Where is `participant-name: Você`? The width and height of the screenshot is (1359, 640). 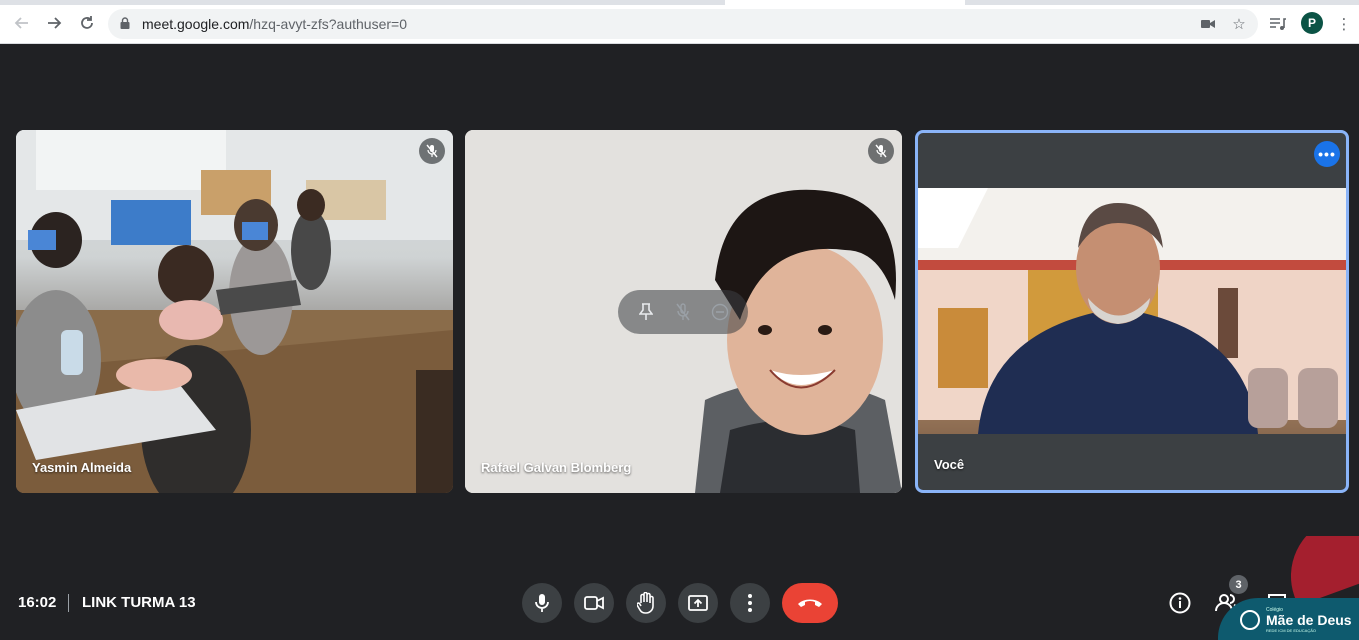 participant-name: Você is located at coordinates (949, 464).